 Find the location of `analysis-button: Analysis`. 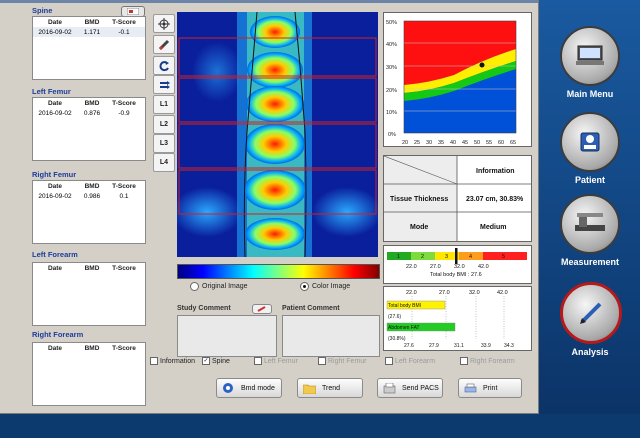

analysis-button: Analysis is located at coordinates (591, 319).